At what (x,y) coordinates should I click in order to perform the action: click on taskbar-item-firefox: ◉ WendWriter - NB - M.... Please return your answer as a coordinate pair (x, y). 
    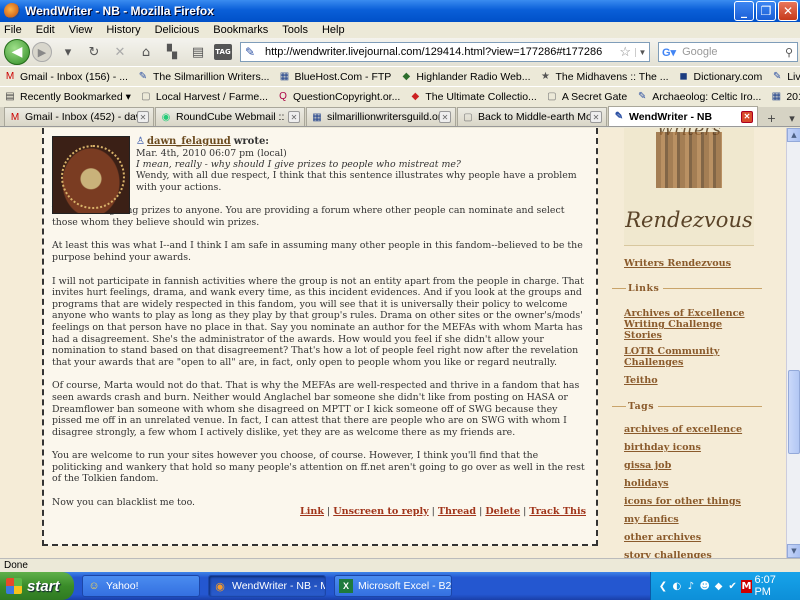
    Looking at the image, I should click on (267, 586).